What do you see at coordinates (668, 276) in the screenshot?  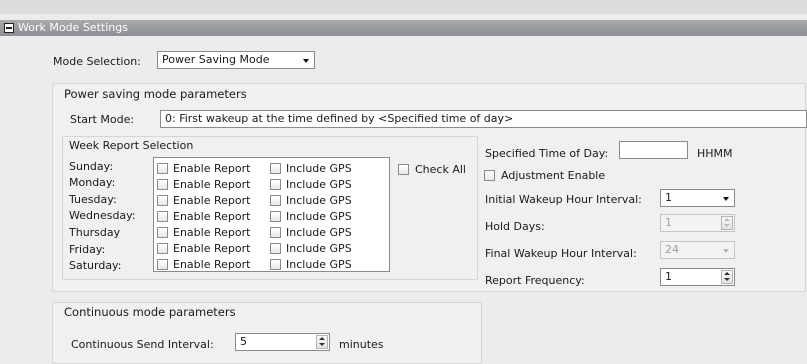 I see `report-frequency-value: 1` at bounding box center [668, 276].